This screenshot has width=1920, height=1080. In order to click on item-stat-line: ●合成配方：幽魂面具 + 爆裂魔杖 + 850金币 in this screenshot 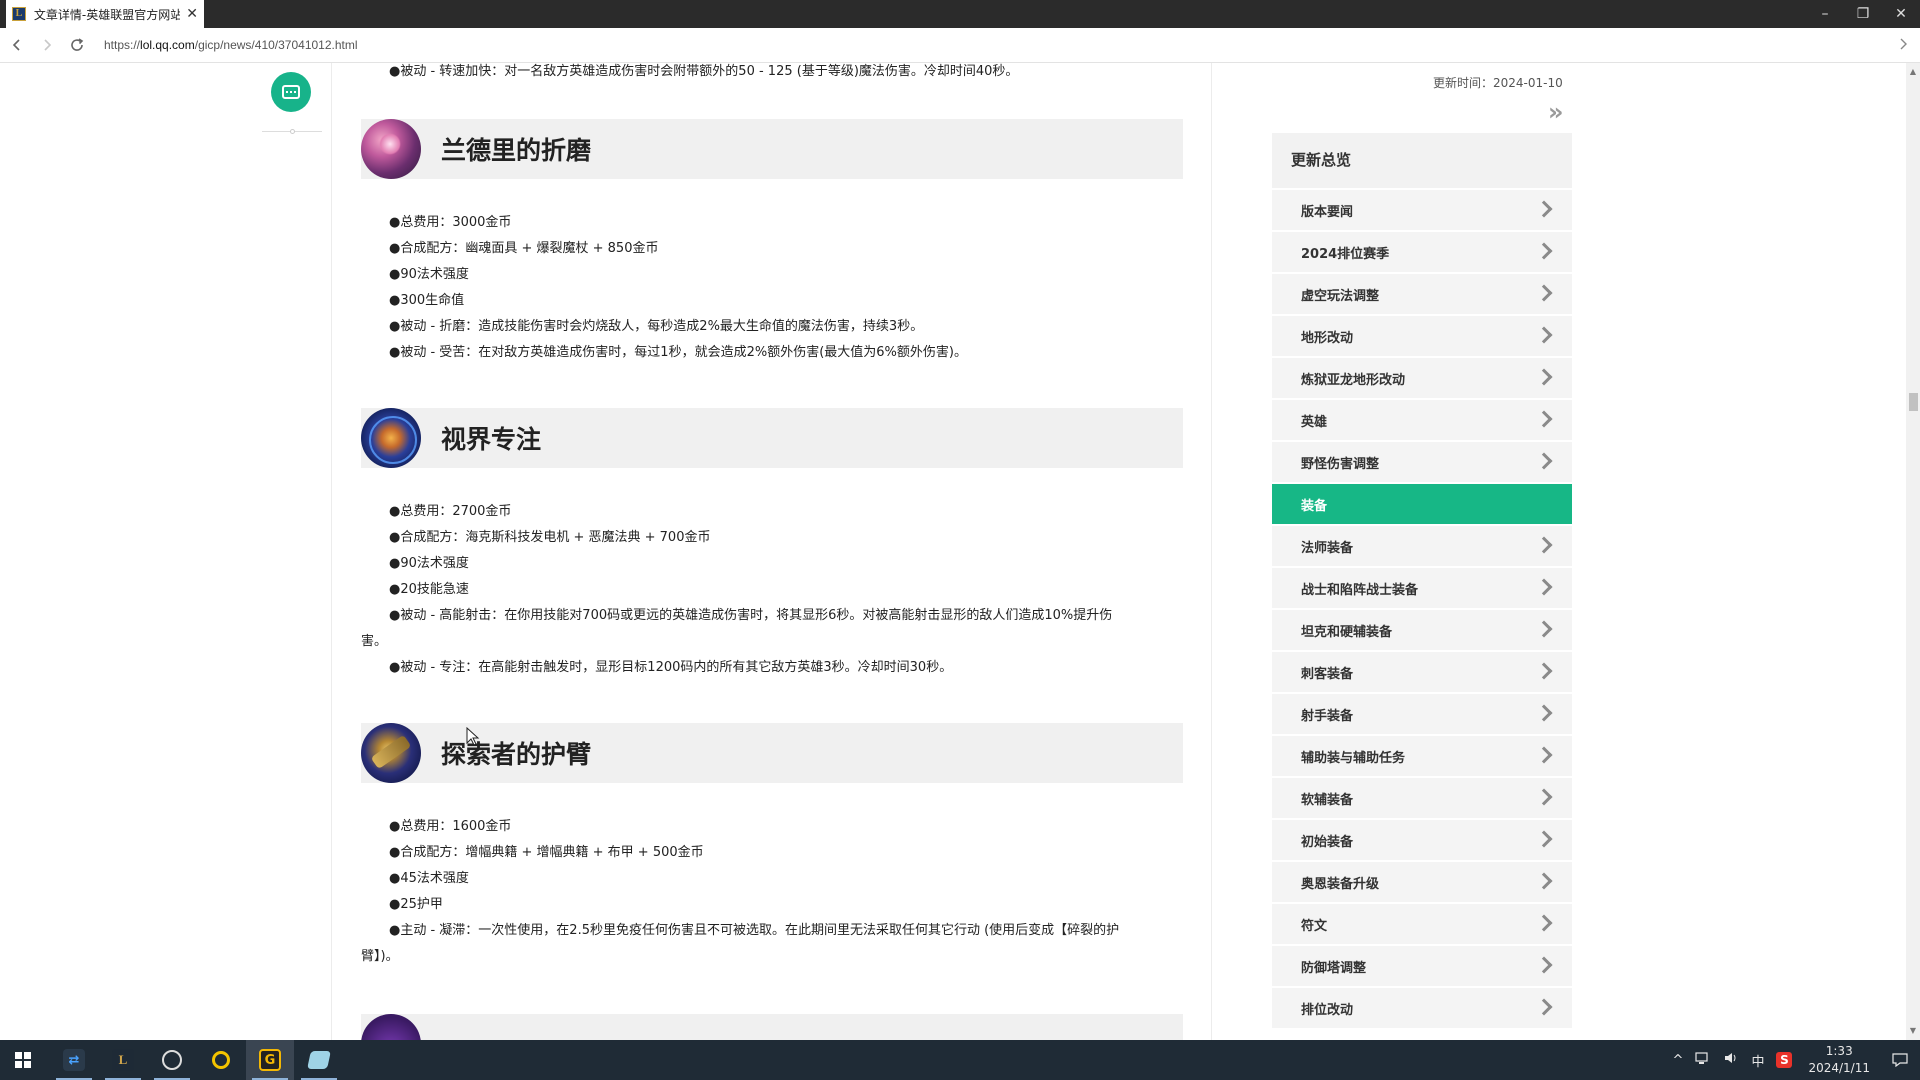, I will do `click(524, 248)`.